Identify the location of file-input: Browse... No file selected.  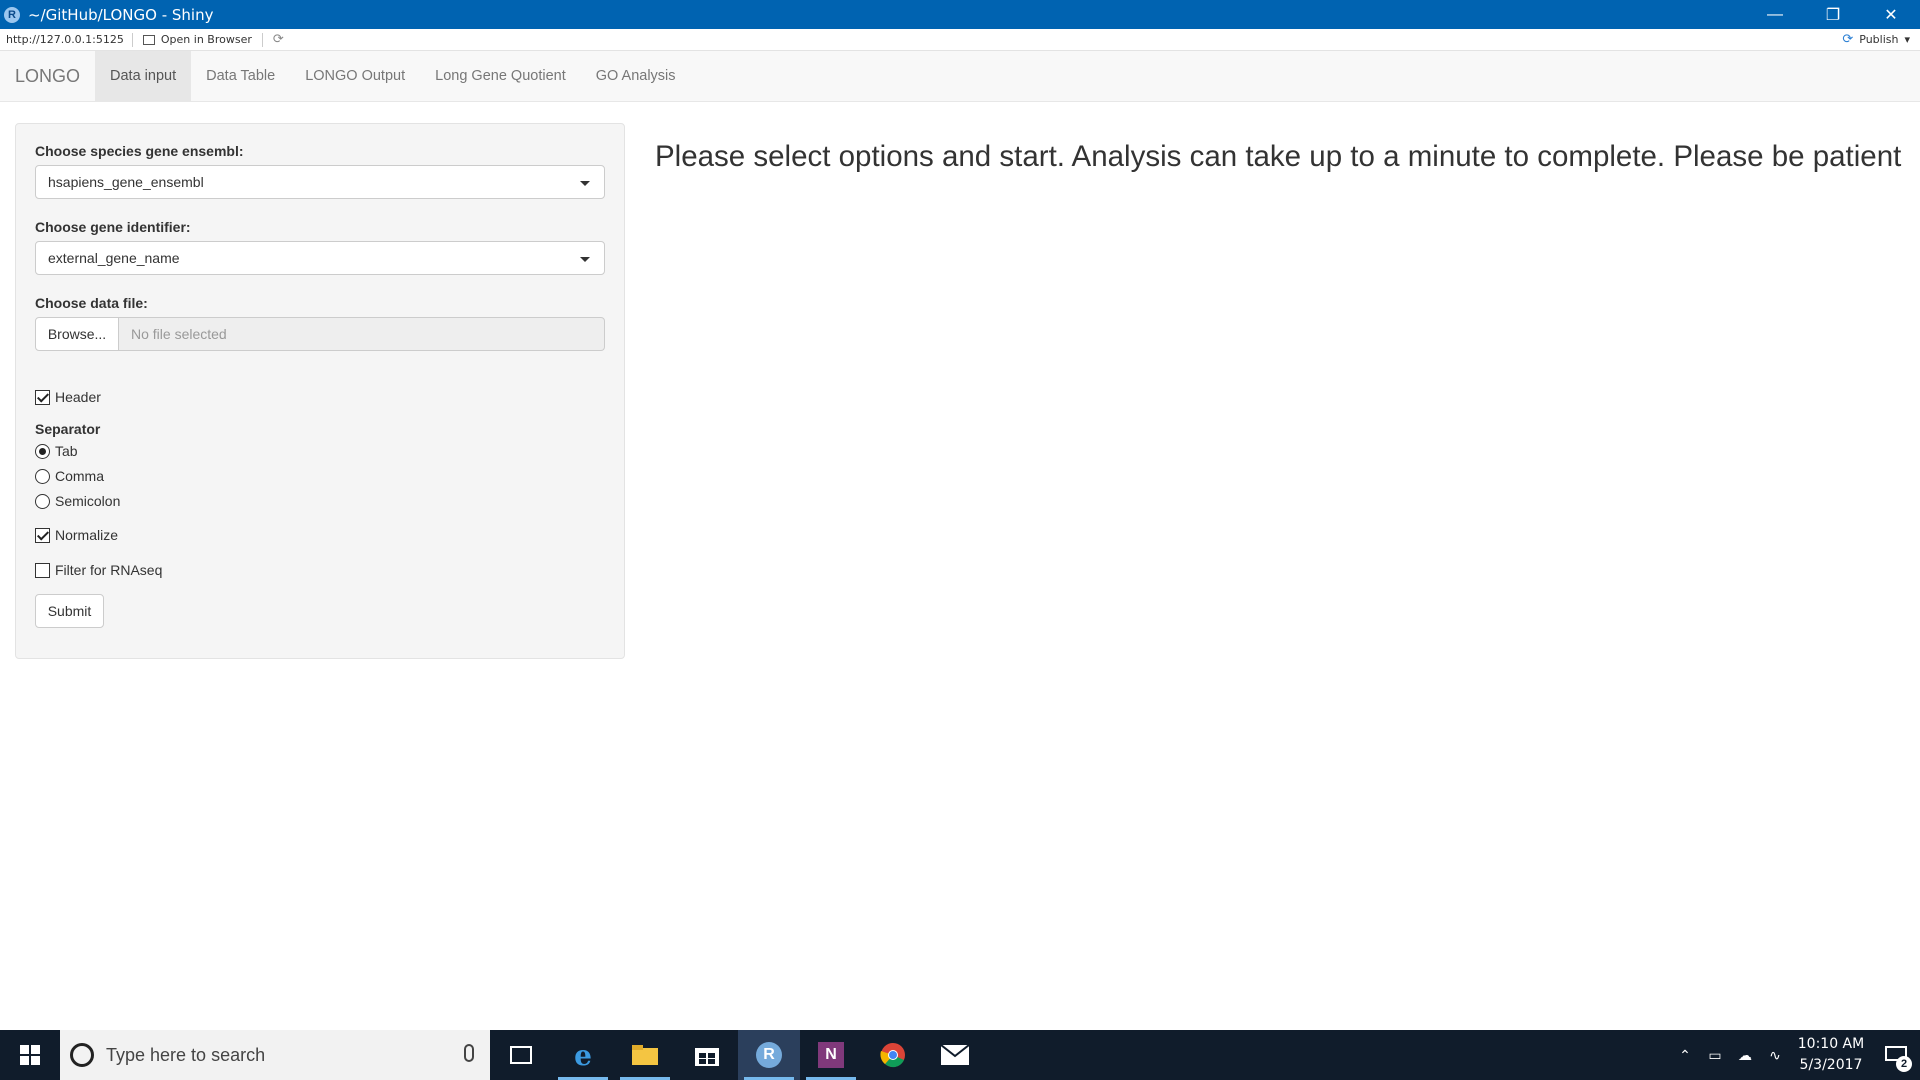
(320, 334).